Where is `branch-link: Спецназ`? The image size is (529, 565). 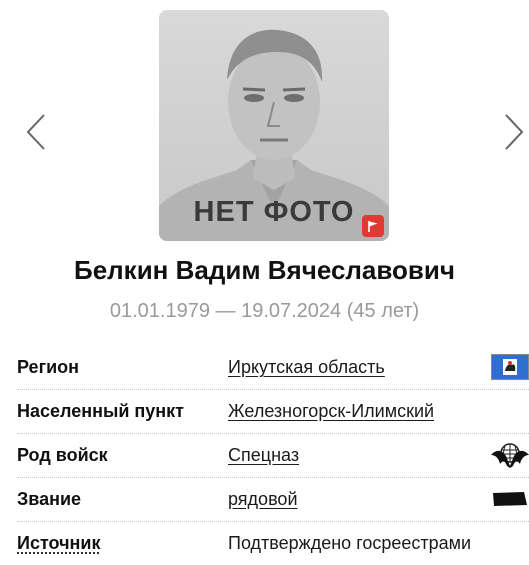
branch-link: Спецназ is located at coordinates (263, 455).